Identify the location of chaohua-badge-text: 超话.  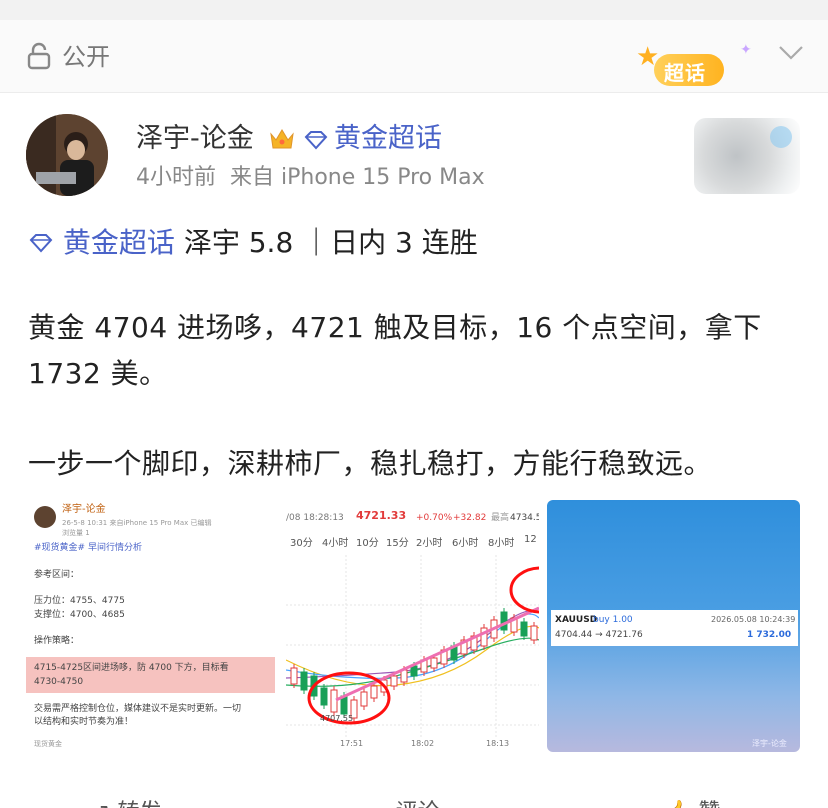
(685, 73).